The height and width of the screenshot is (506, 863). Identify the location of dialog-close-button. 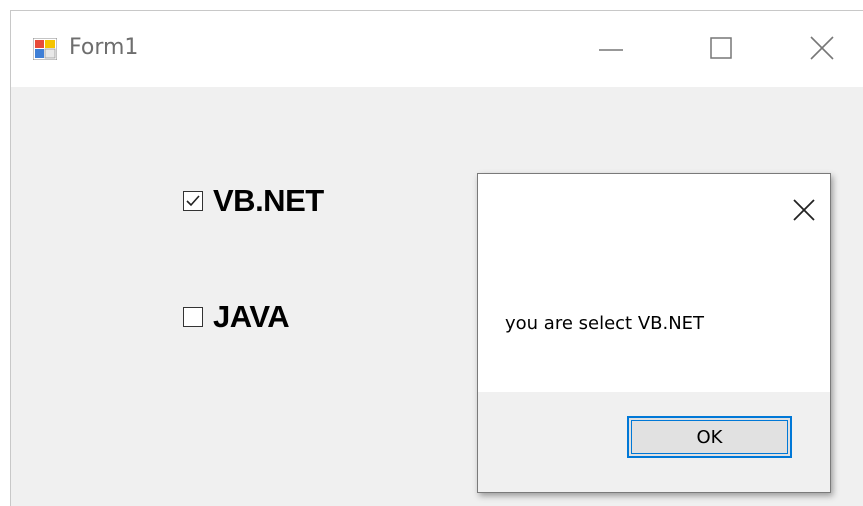
(804, 210).